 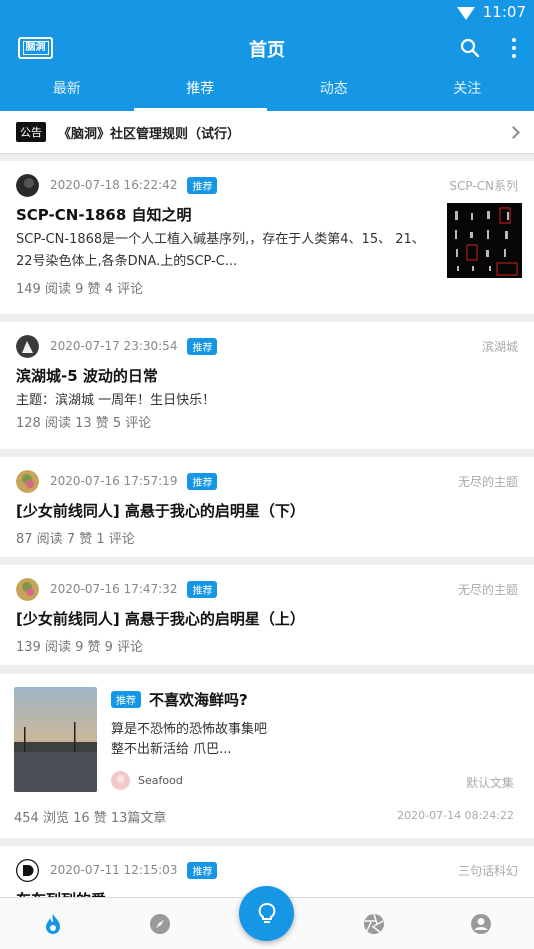 I want to click on collection-title: 不喜欢海鲜吗?, so click(x=198, y=700).